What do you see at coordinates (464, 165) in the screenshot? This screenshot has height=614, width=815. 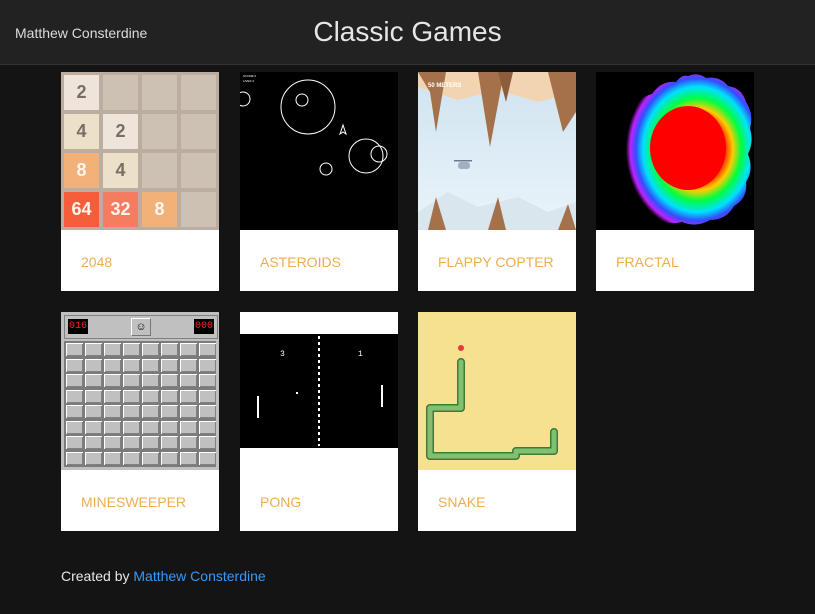 I see `copter` at bounding box center [464, 165].